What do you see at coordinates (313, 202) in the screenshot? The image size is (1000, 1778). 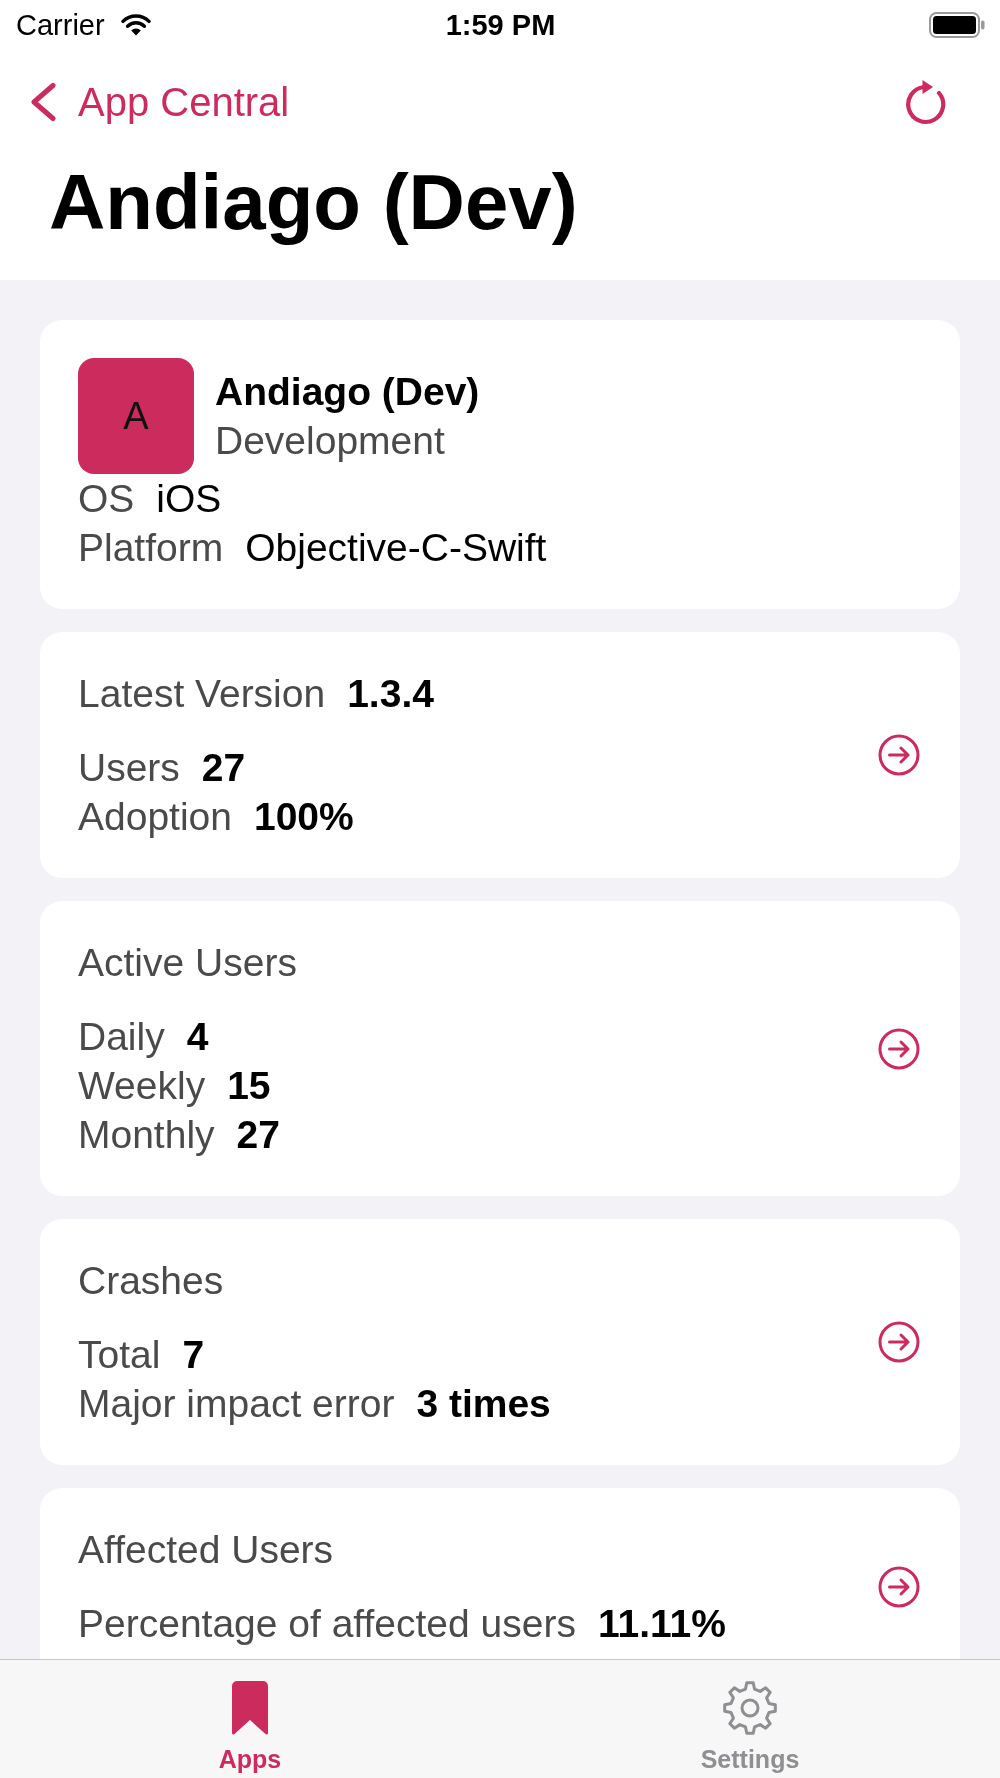 I see `page-title: Andiago (Dev)` at bounding box center [313, 202].